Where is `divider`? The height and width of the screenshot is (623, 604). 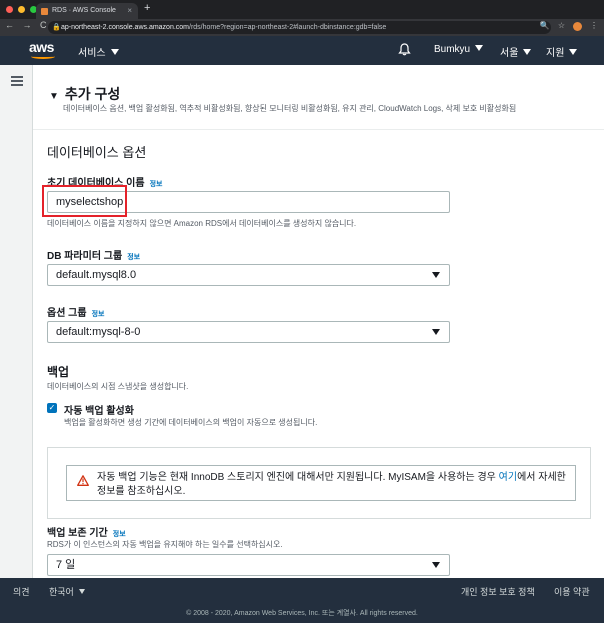
divider is located at coordinates (318, 129).